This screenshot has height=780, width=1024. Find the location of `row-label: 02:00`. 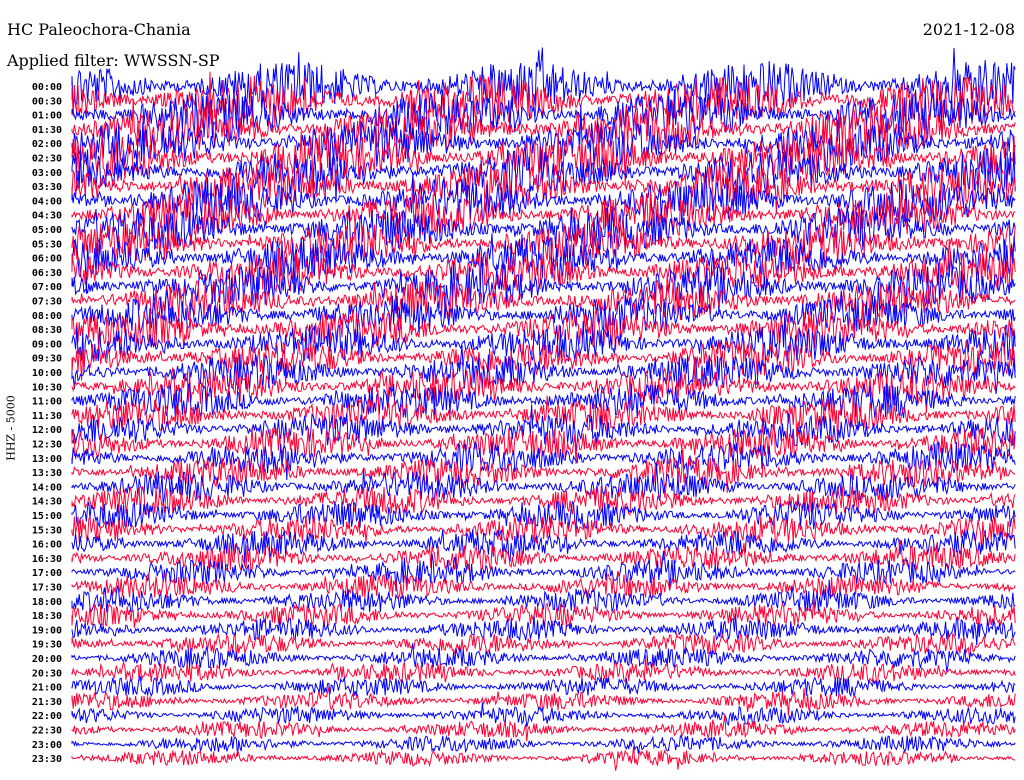

row-label: 02:00 is located at coordinates (47, 144).